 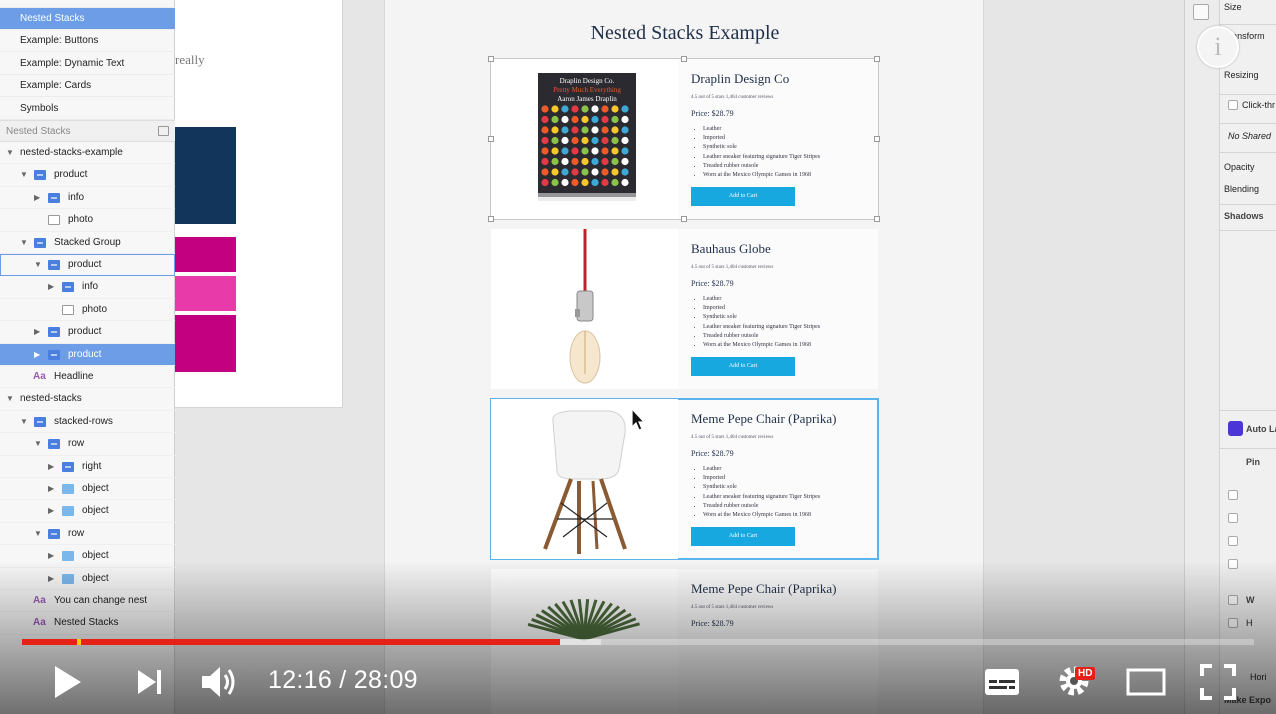 What do you see at coordinates (1241, 189) in the screenshot?
I see `inspector-row: Blending` at bounding box center [1241, 189].